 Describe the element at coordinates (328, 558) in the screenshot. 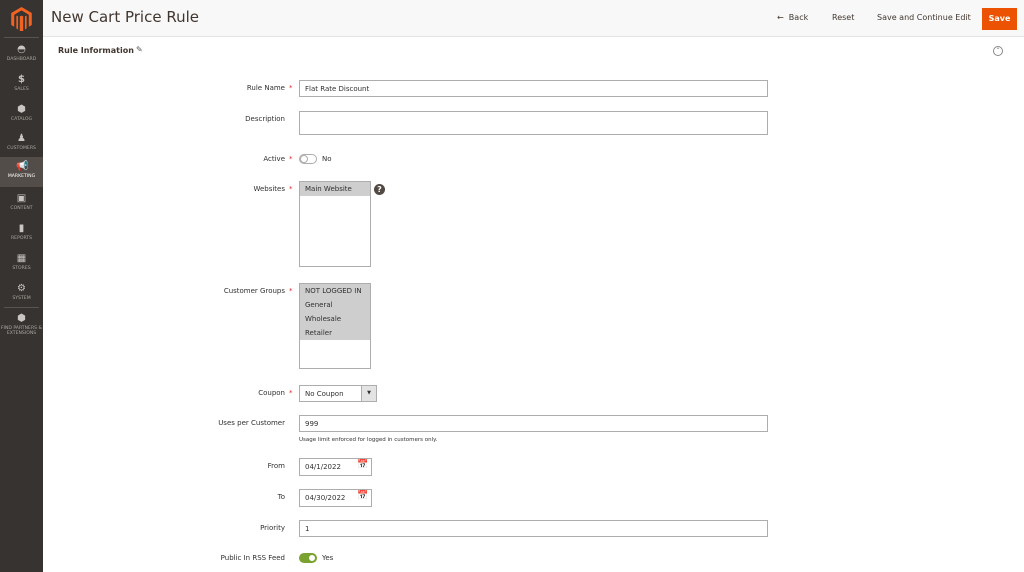

I see `rss-value: Yes` at that location.